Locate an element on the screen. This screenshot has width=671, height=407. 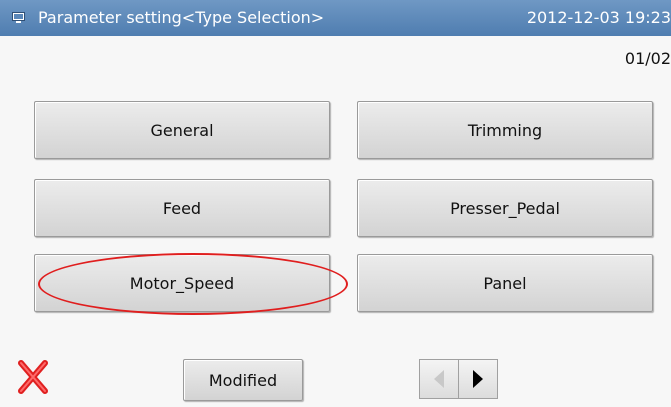
presser-pedal-button-label: Presser_Pedal is located at coordinates (505, 208).